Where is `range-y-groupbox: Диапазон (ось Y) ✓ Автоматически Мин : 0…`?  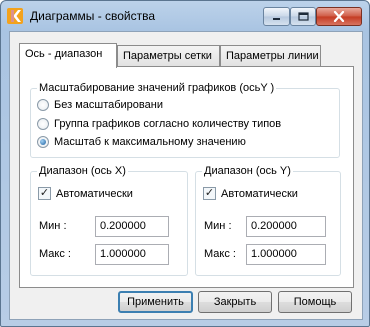 range-y-groupbox: Диапазон (ось Y) ✓ Автоматически Мин : 0… is located at coordinates (268, 220).